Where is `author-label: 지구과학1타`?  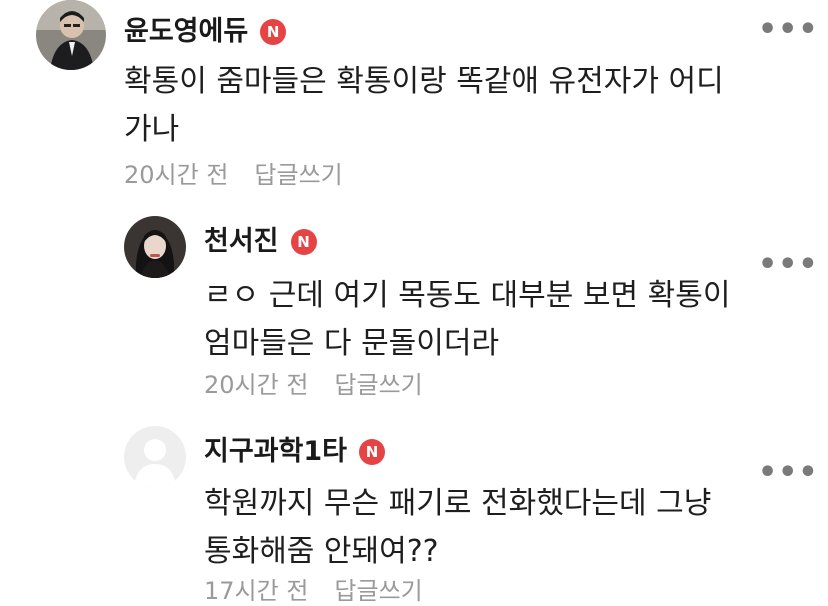 author-label: 지구과학1타 is located at coordinates (275, 451).